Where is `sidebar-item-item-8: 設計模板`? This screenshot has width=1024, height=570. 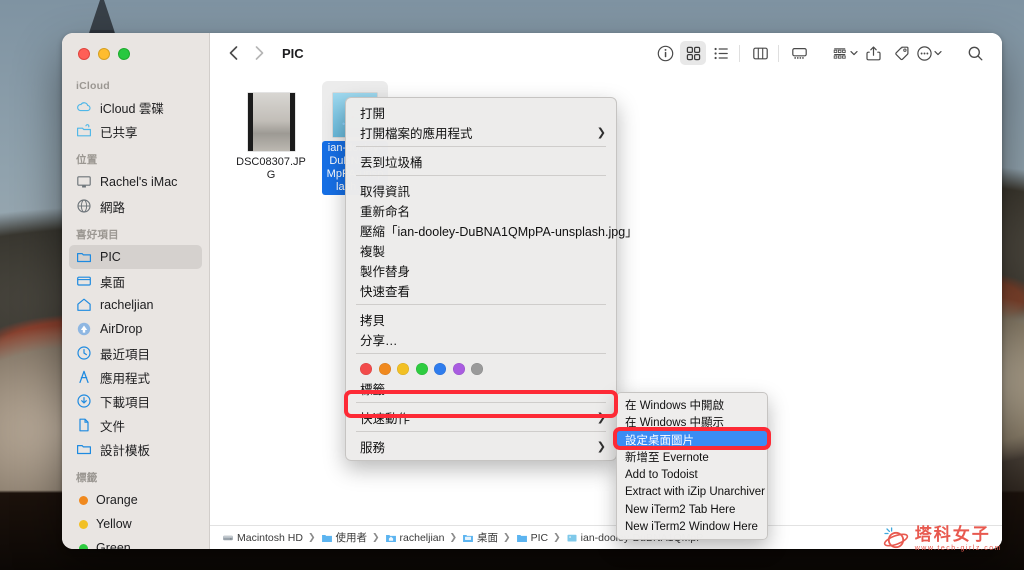
sidebar-item-item-8: 設計模板 is located at coordinates (135, 449).